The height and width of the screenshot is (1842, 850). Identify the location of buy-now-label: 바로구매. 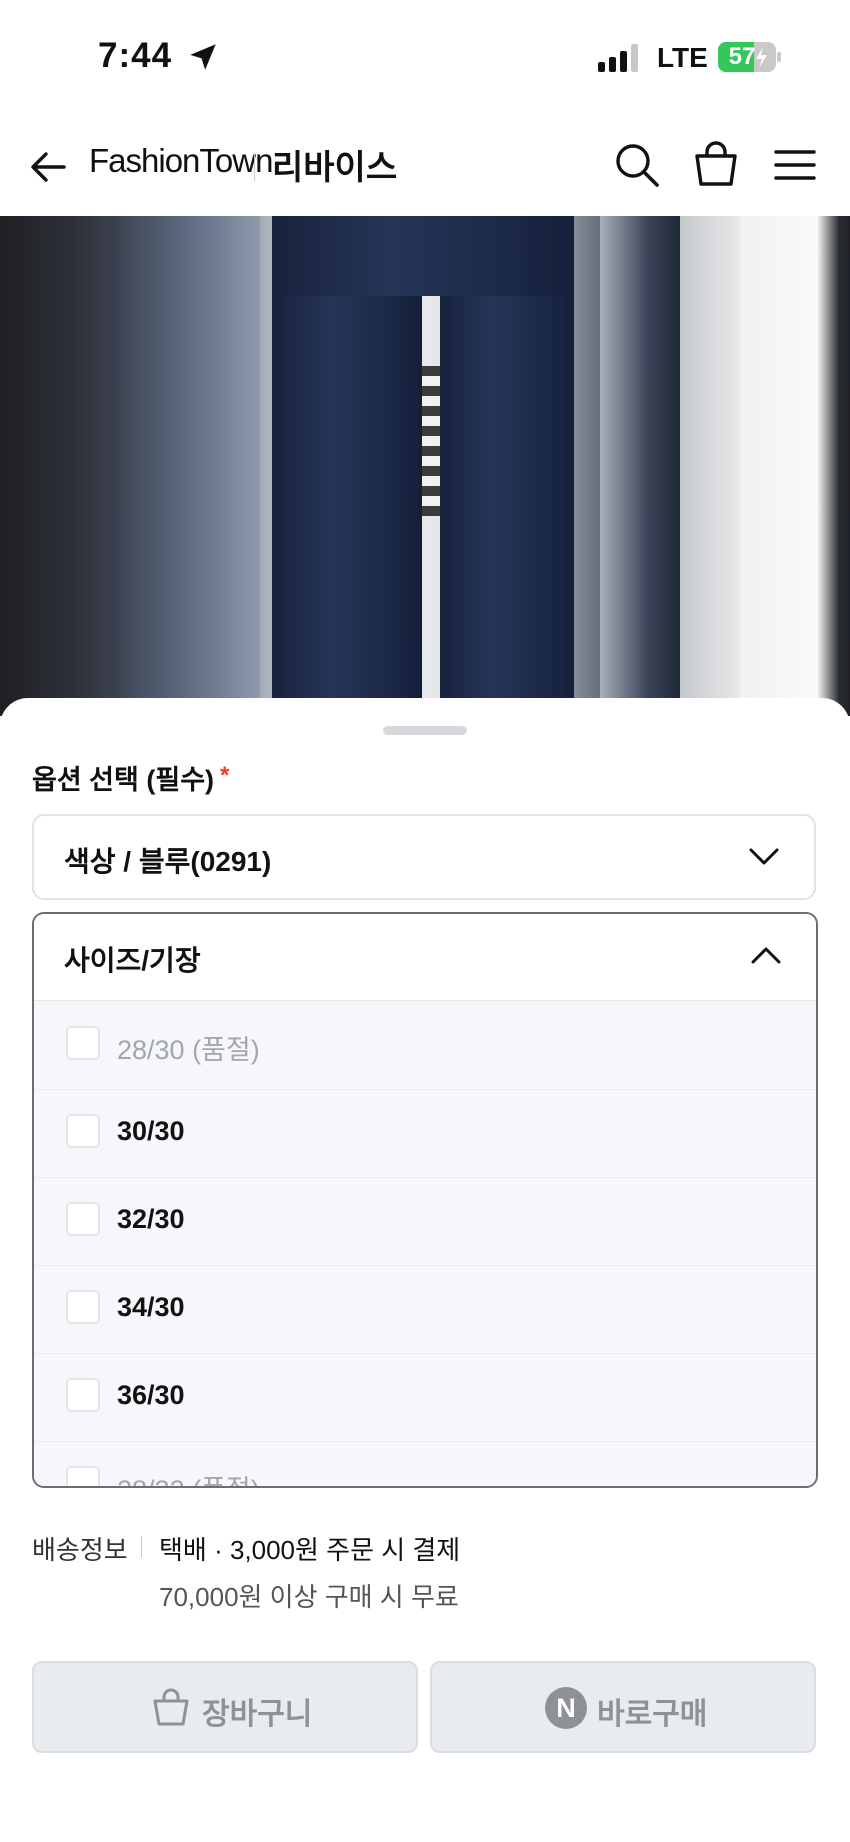
(652, 1714).